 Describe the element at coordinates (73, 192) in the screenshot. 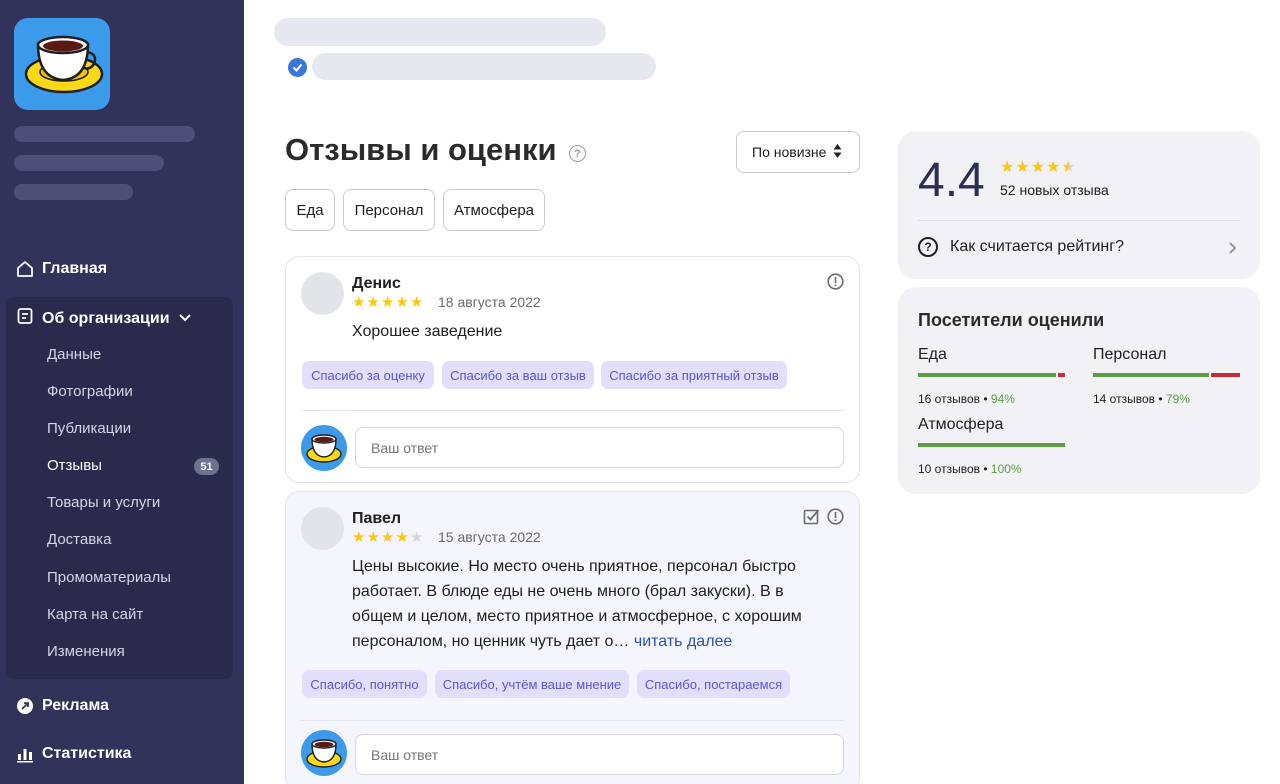

I see `org-meta-placeholder` at that location.